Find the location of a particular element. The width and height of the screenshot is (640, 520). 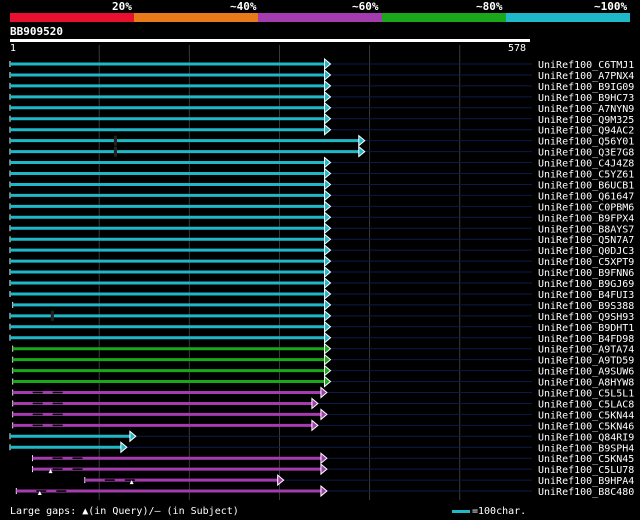

hit-label: UniRef100_C5KN45 is located at coordinates (586, 459).